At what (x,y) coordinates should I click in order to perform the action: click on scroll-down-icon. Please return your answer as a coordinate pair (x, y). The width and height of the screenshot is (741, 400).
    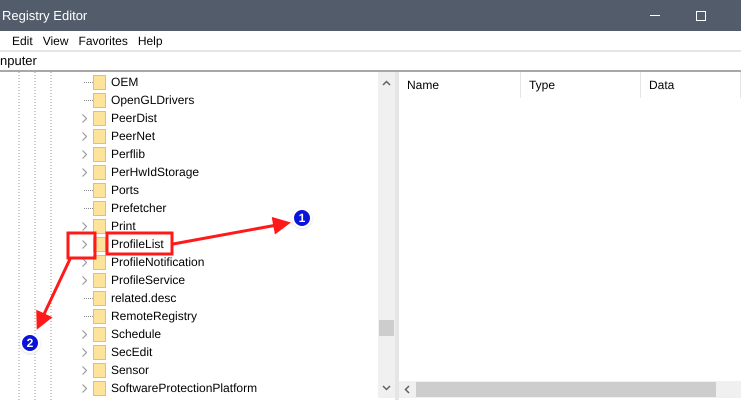
    Looking at the image, I should click on (386, 388).